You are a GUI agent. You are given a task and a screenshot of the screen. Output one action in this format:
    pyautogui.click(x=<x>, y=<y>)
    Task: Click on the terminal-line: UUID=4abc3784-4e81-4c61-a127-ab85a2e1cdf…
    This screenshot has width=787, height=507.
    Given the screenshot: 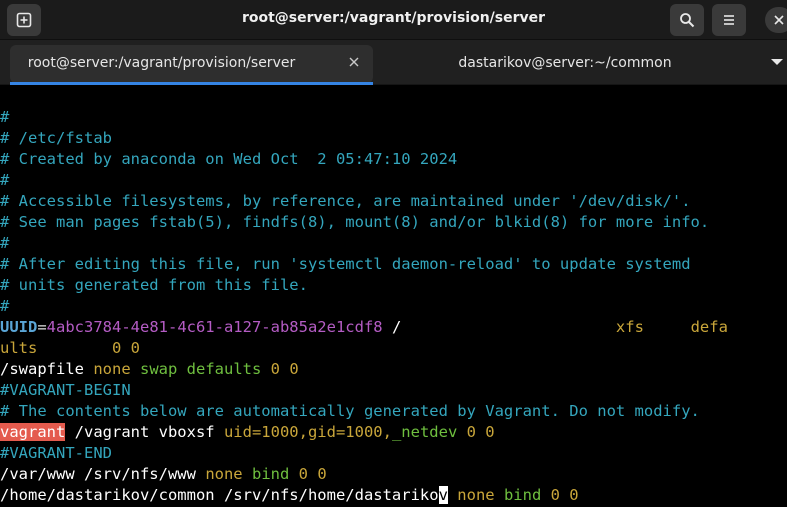 What is the action you would take?
    pyautogui.click(x=364, y=327)
    